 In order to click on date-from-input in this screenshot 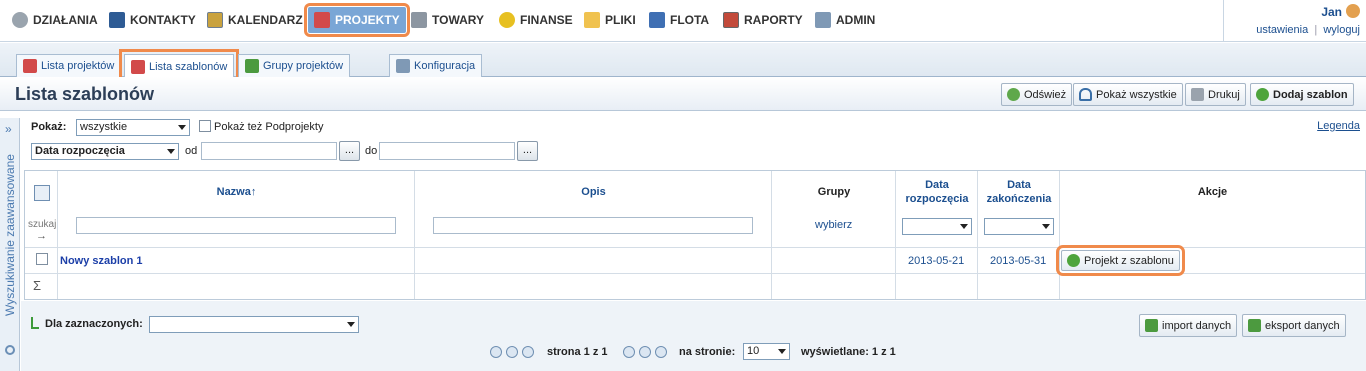, I will do `click(269, 151)`.